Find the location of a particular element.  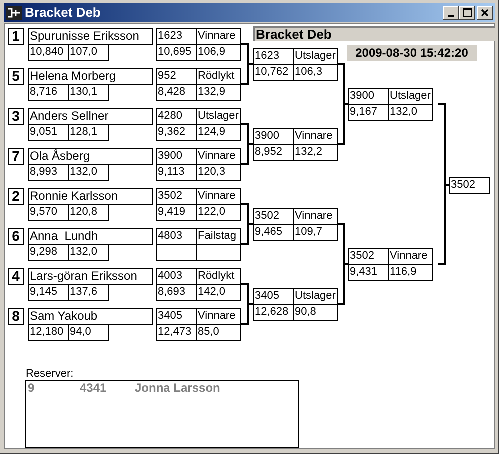

competitor-name: Anna Lundh is located at coordinates (90, 236).